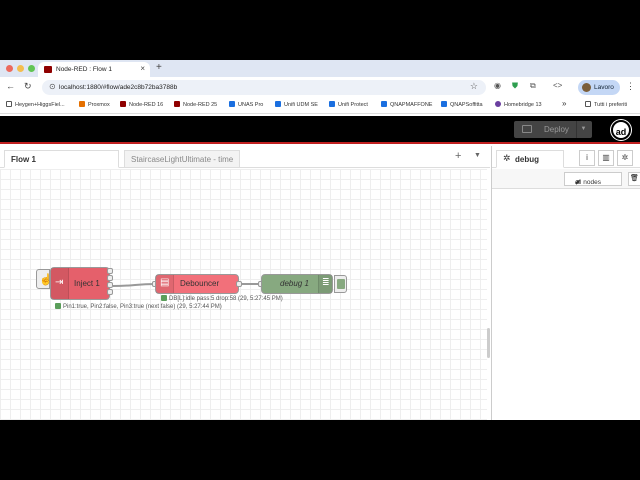  Describe the element at coordinates (477, 155) in the screenshot. I see `flow-list-menu-button: ▼` at that location.